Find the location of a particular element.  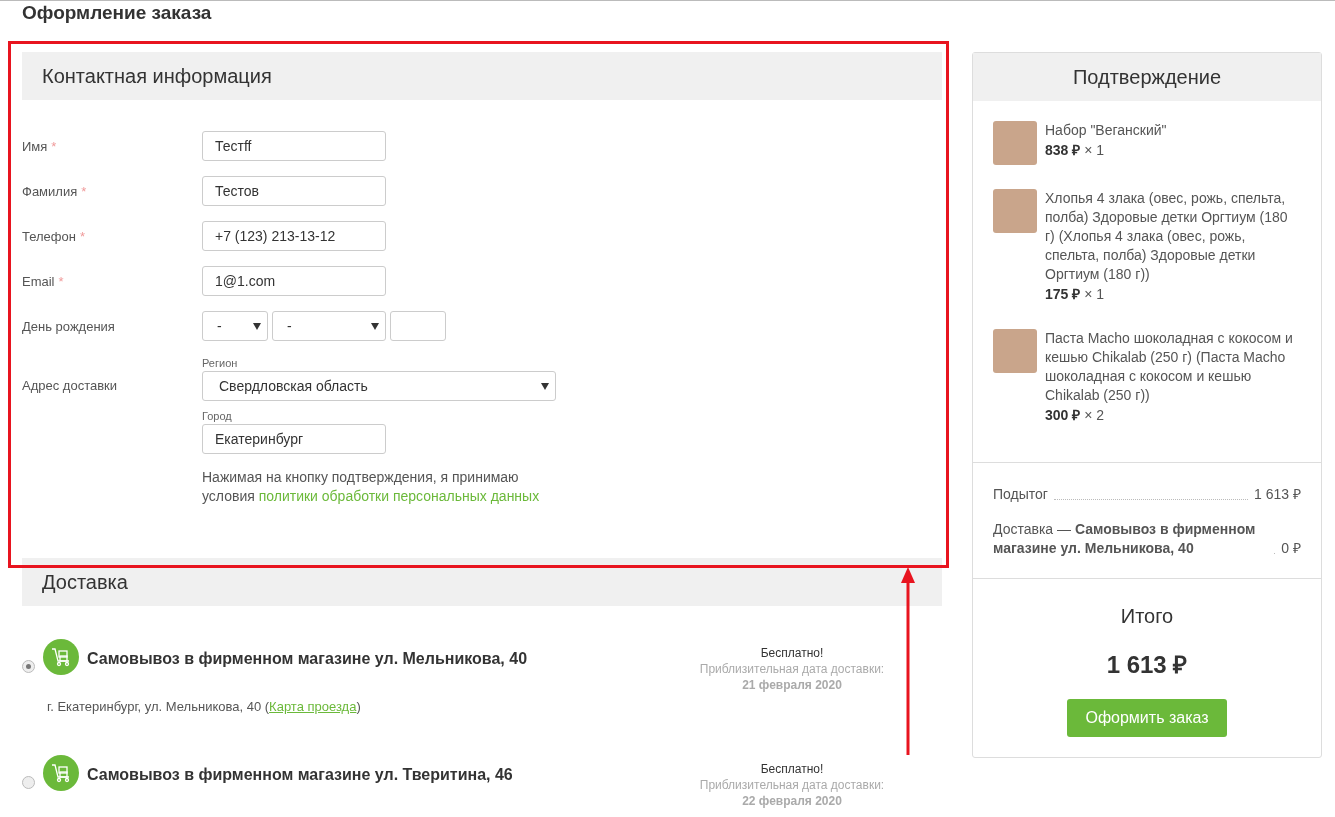

input-field: 1@1.com is located at coordinates (294, 281).